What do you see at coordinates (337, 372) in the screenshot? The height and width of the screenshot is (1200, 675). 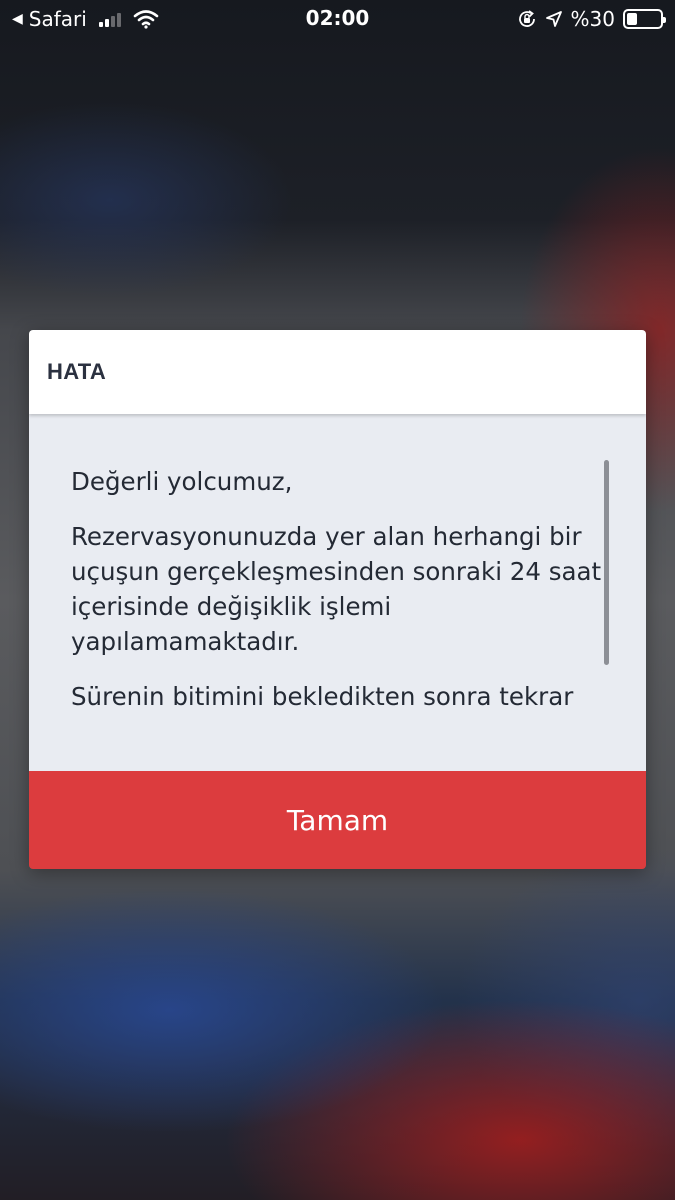 I see `dialog-header: HATA` at bounding box center [337, 372].